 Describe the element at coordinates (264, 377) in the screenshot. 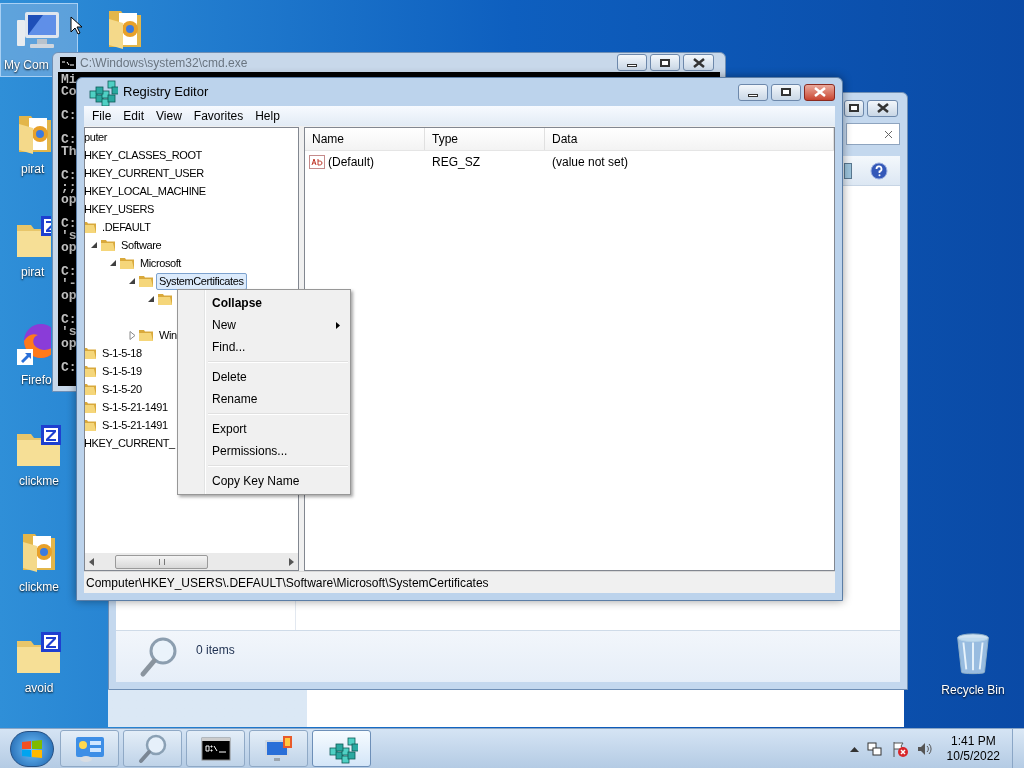

I see `menu-item: Delete` at that location.